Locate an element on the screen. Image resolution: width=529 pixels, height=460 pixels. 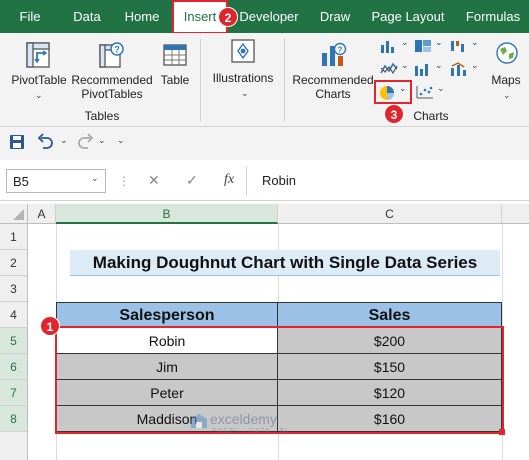
exceldemy-logo-icon is located at coordinates (199, 421).